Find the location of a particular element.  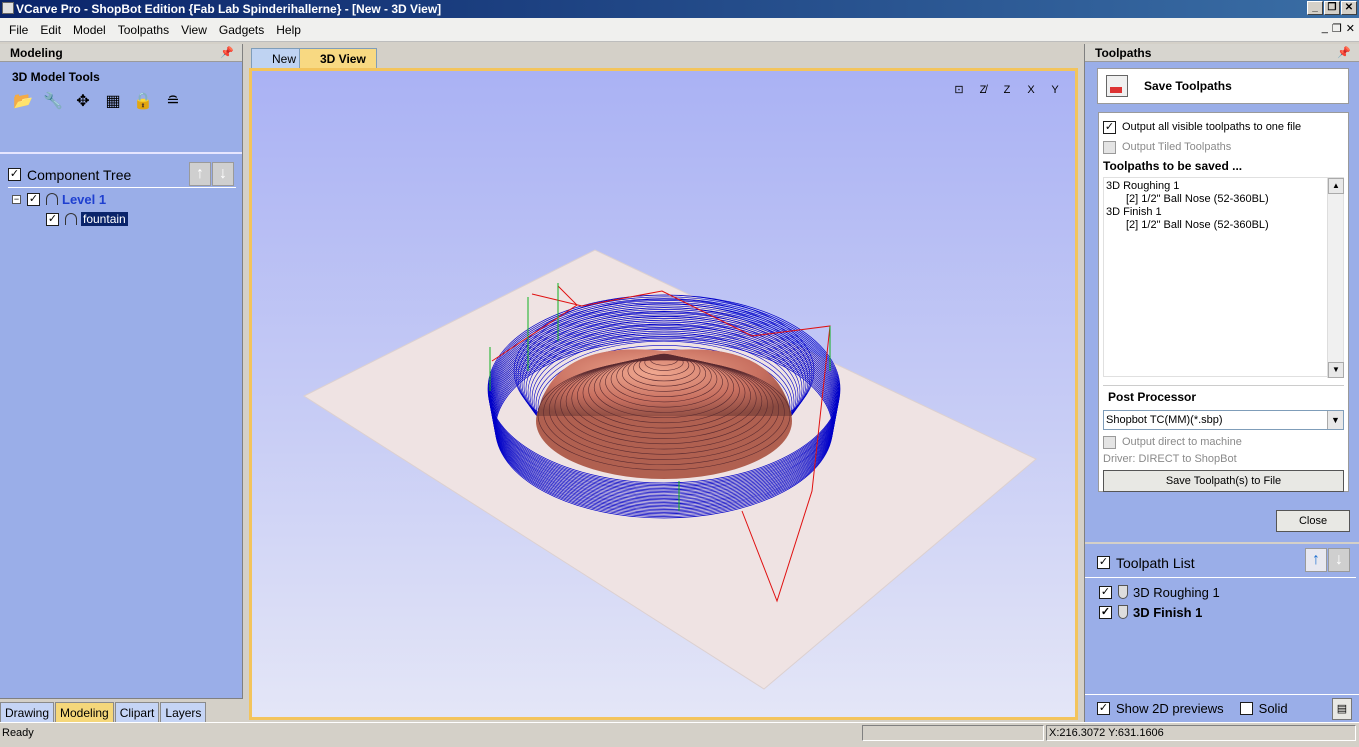

restore-button: ❐ is located at coordinates (1332, 8).